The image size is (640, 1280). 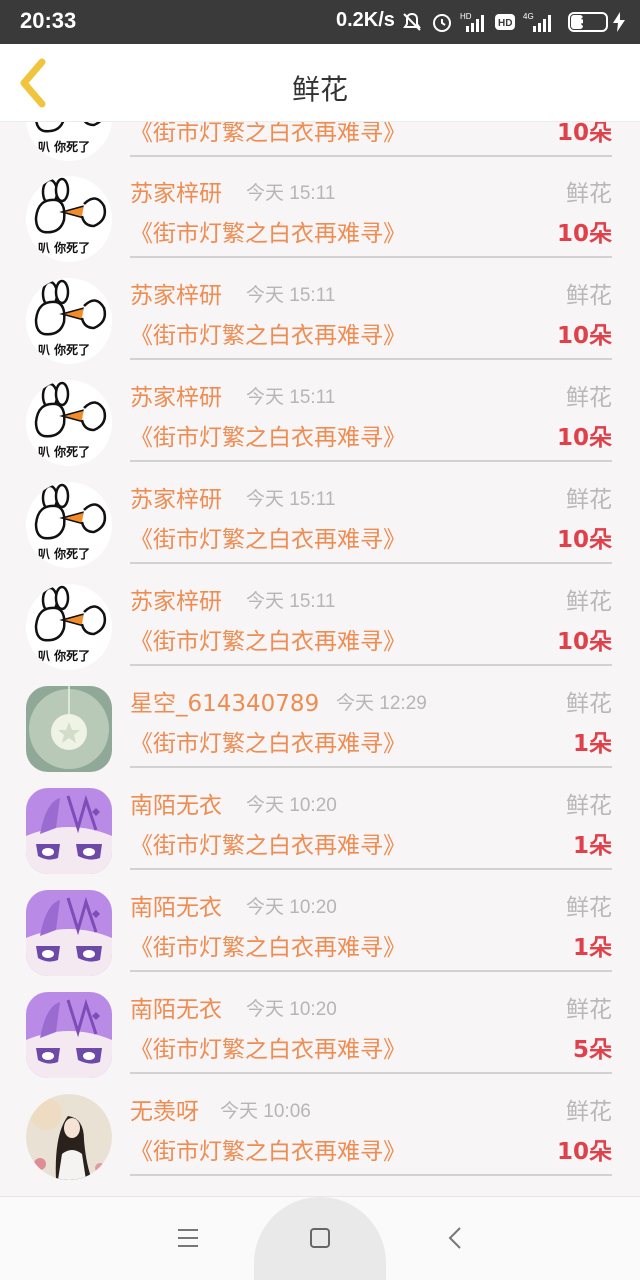 I want to click on back-nav-button, so click(x=455, y=1238).